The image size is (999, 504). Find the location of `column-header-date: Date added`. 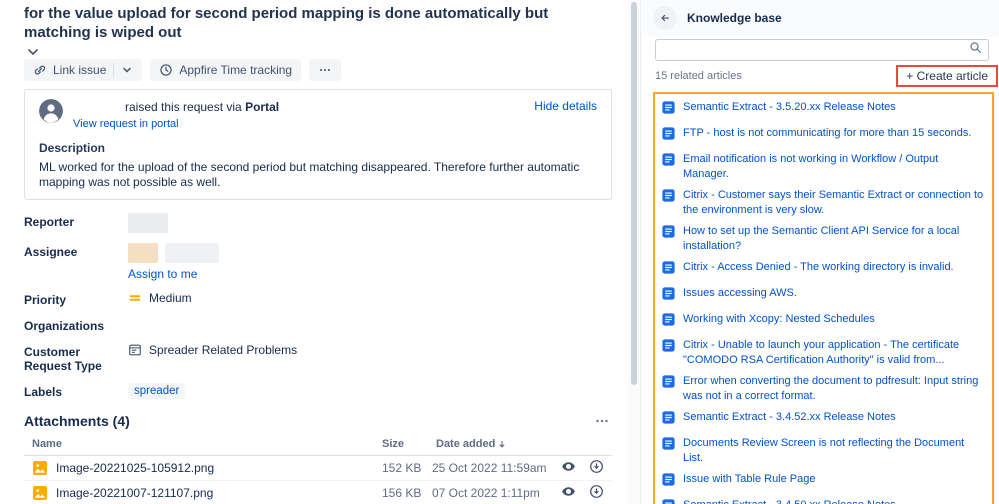

column-header-date: Date added is located at coordinates (489, 446).